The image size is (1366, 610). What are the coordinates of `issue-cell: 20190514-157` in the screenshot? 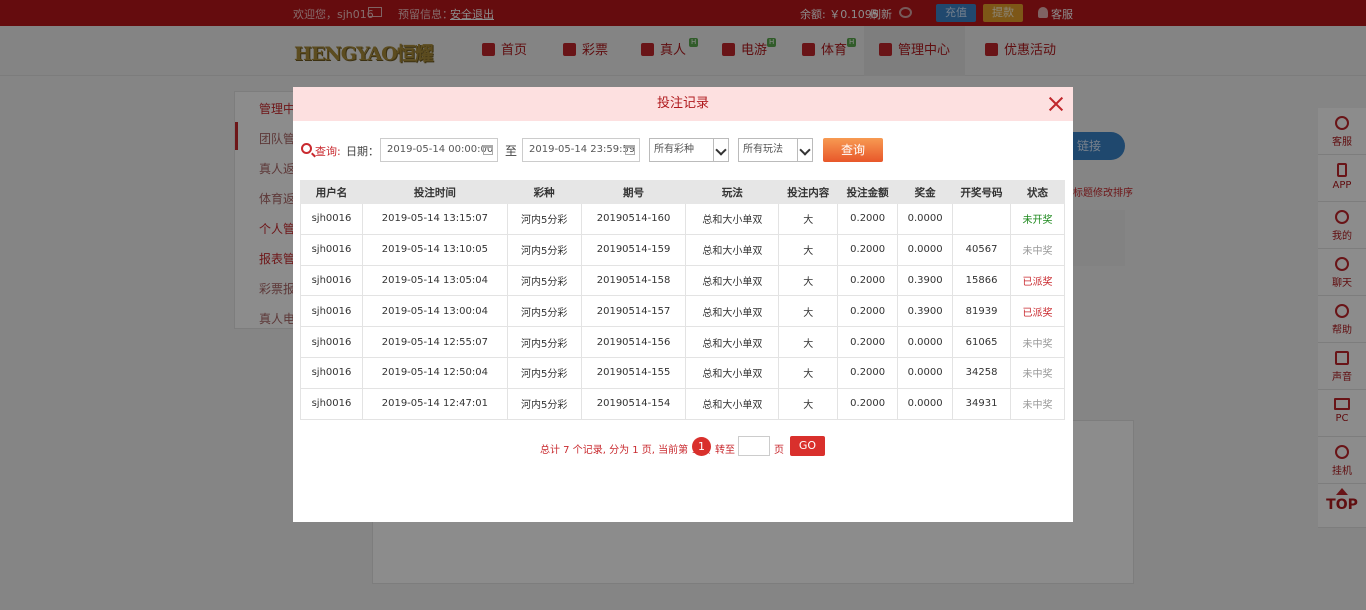 It's located at (633, 311).